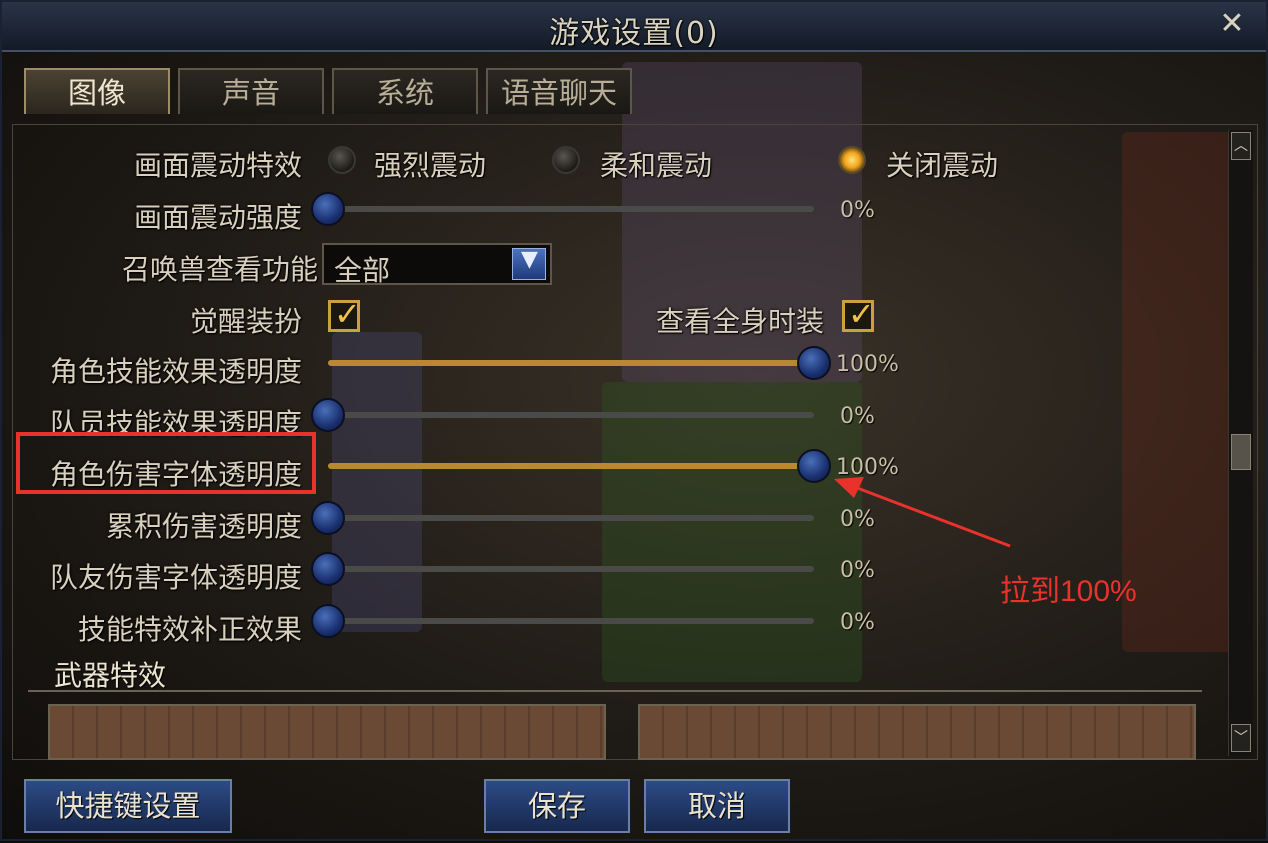 This screenshot has height=843, width=1268. Describe the element at coordinates (175, 371) in the screenshot. I see `slider-label: 角色技能效果透明度` at that location.